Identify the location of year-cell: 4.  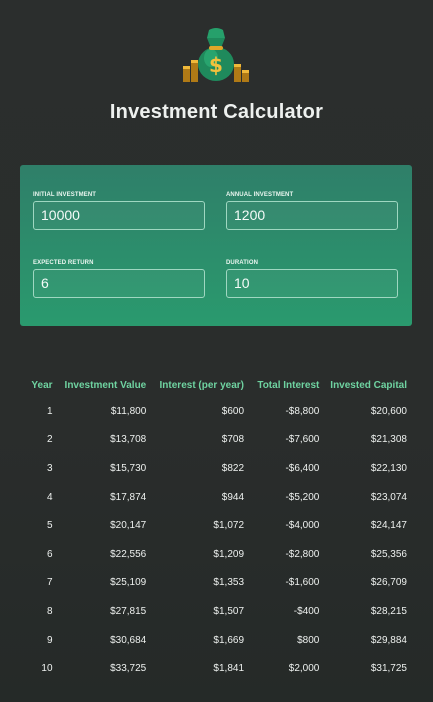
(49, 497).